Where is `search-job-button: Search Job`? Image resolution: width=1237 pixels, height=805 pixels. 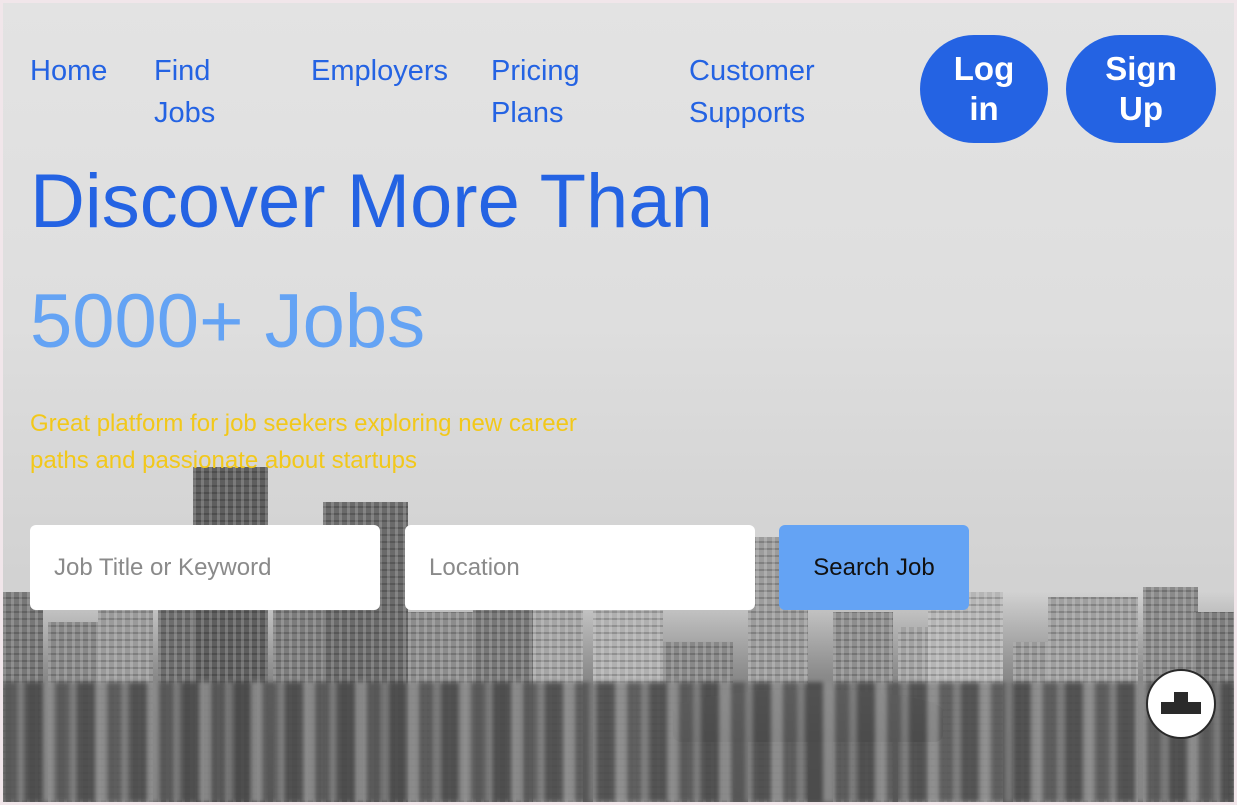
search-job-button: Search Job is located at coordinates (874, 567).